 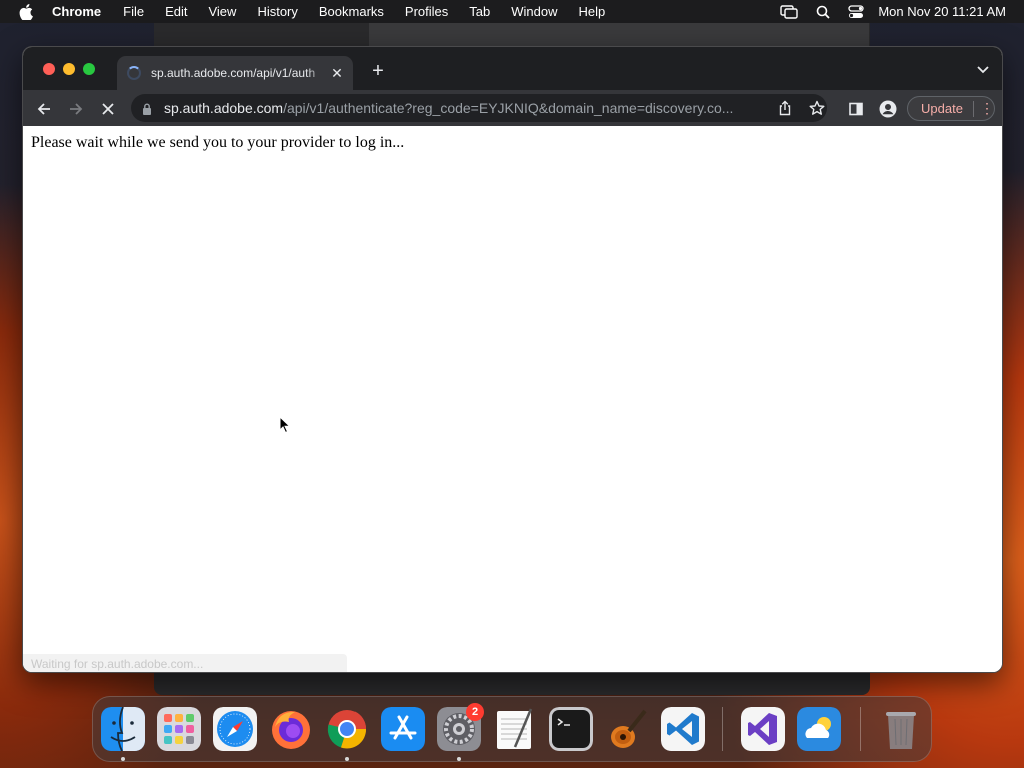 I want to click on menu-window: Window, so click(x=534, y=11).